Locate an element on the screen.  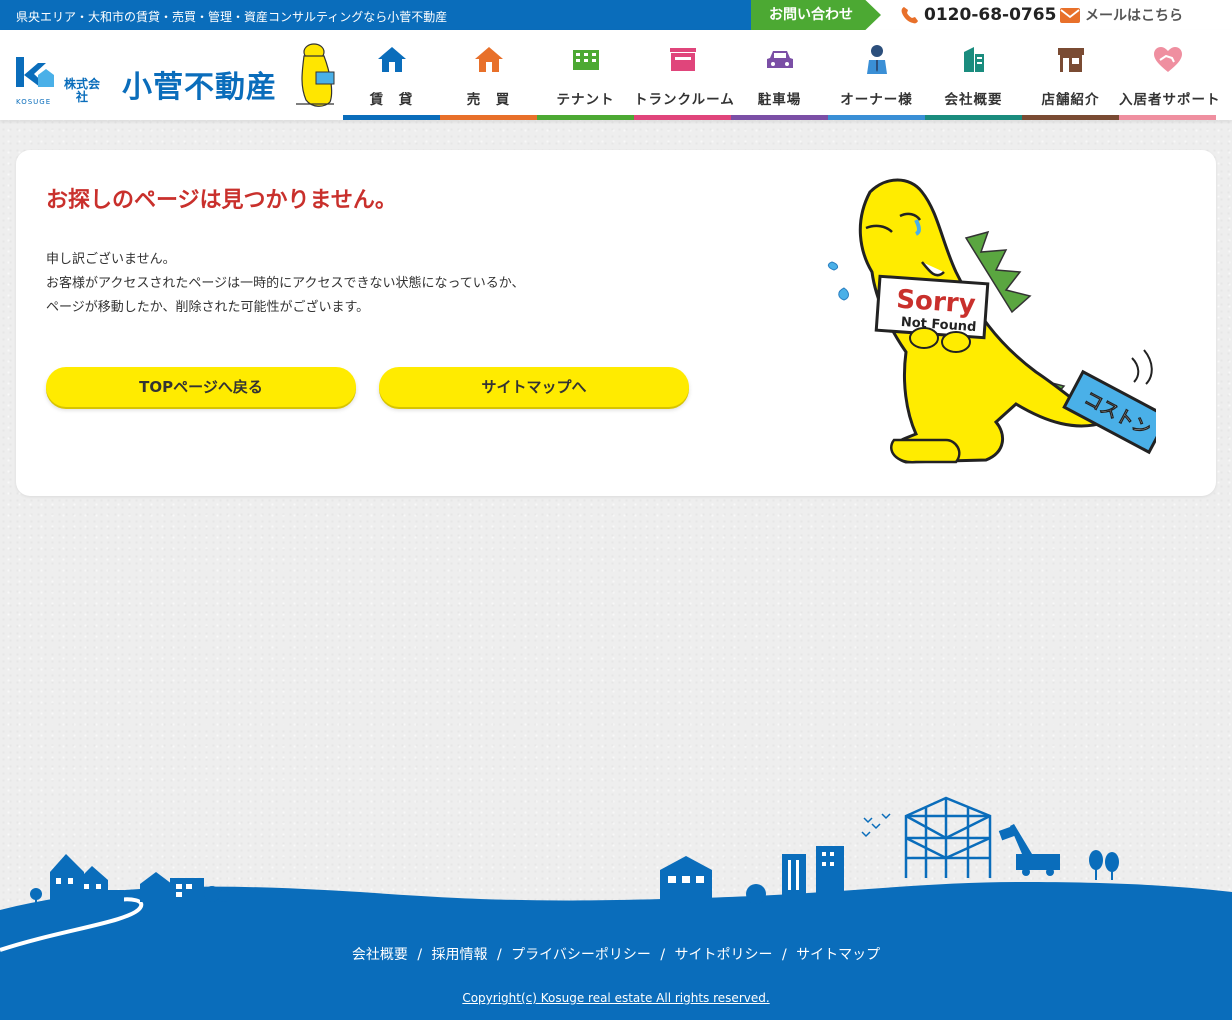
footer-link-sitemap: サイトマップ is located at coordinates (838, 955).